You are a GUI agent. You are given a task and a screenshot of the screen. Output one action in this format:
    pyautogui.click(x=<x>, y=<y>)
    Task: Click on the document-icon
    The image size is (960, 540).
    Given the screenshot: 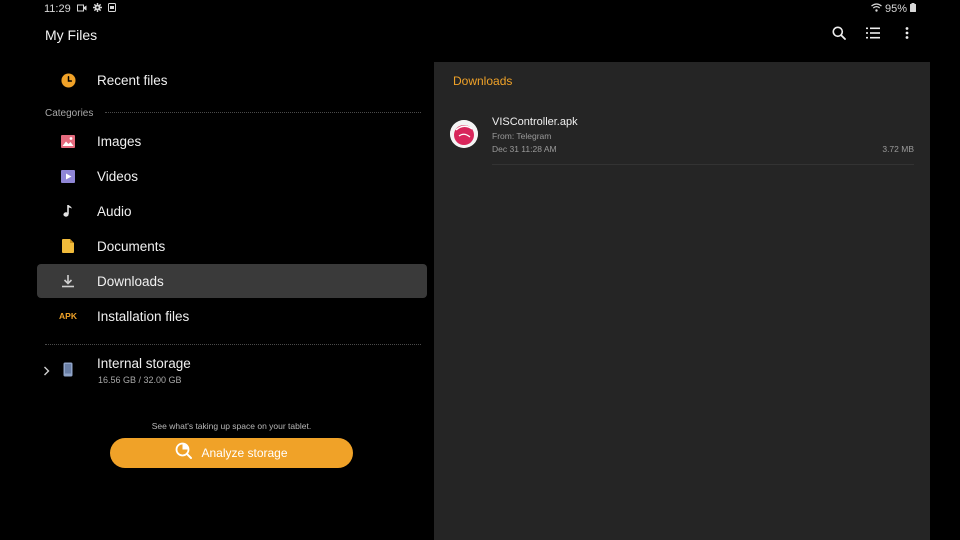 What is the action you would take?
    pyautogui.click(x=68, y=246)
    